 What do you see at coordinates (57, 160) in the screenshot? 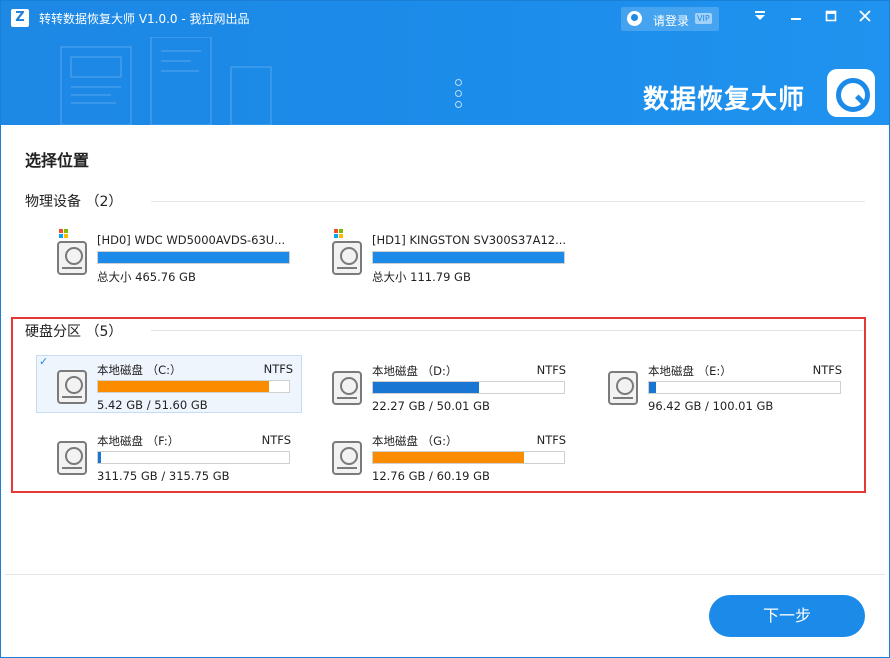
I see `page-title: 选择位置` at bounding box center [57, 160].